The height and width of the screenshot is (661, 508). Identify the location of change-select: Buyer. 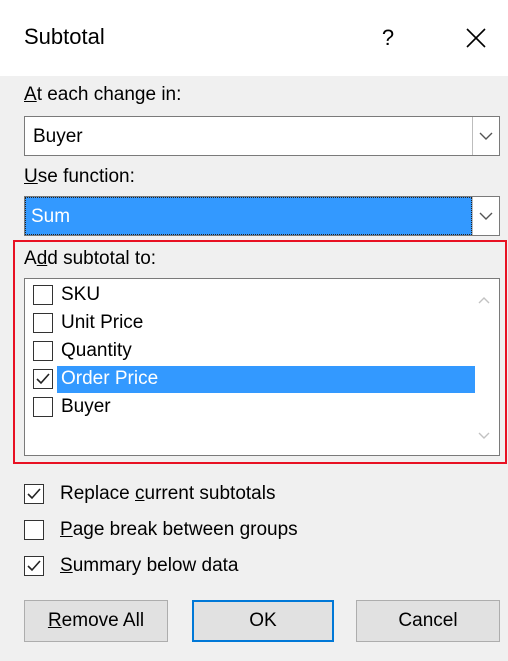
(262, 136).